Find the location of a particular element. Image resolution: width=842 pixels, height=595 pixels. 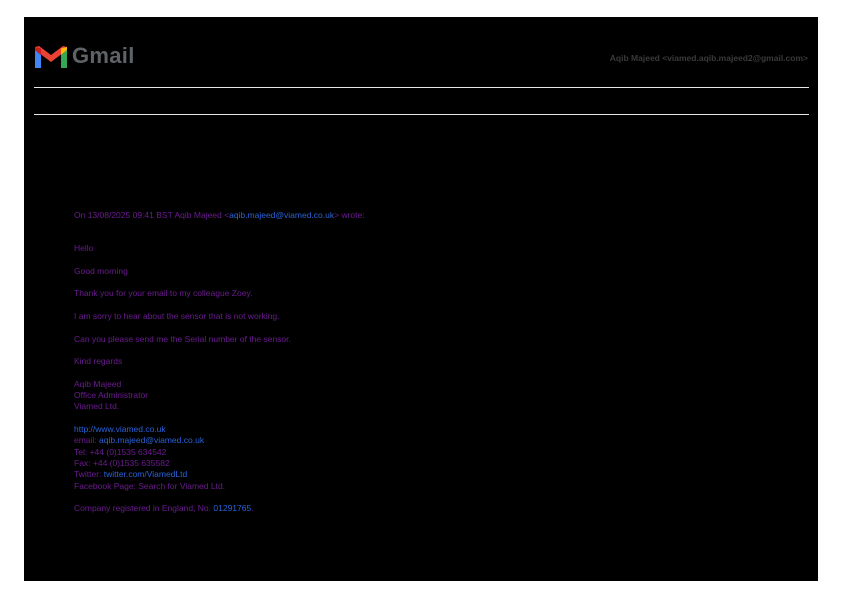

signature-company: Viamed Ltd. is located at coordinates (97, 406).